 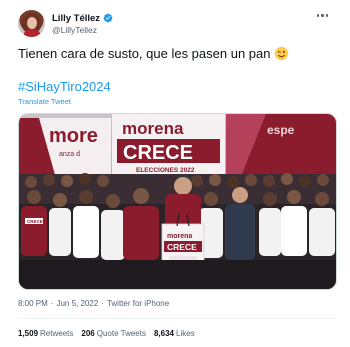 What do you see at coordinates (28, 333) in the screenshot?
I see `retweets-count: 1,509` at bounding box center [28, 333].